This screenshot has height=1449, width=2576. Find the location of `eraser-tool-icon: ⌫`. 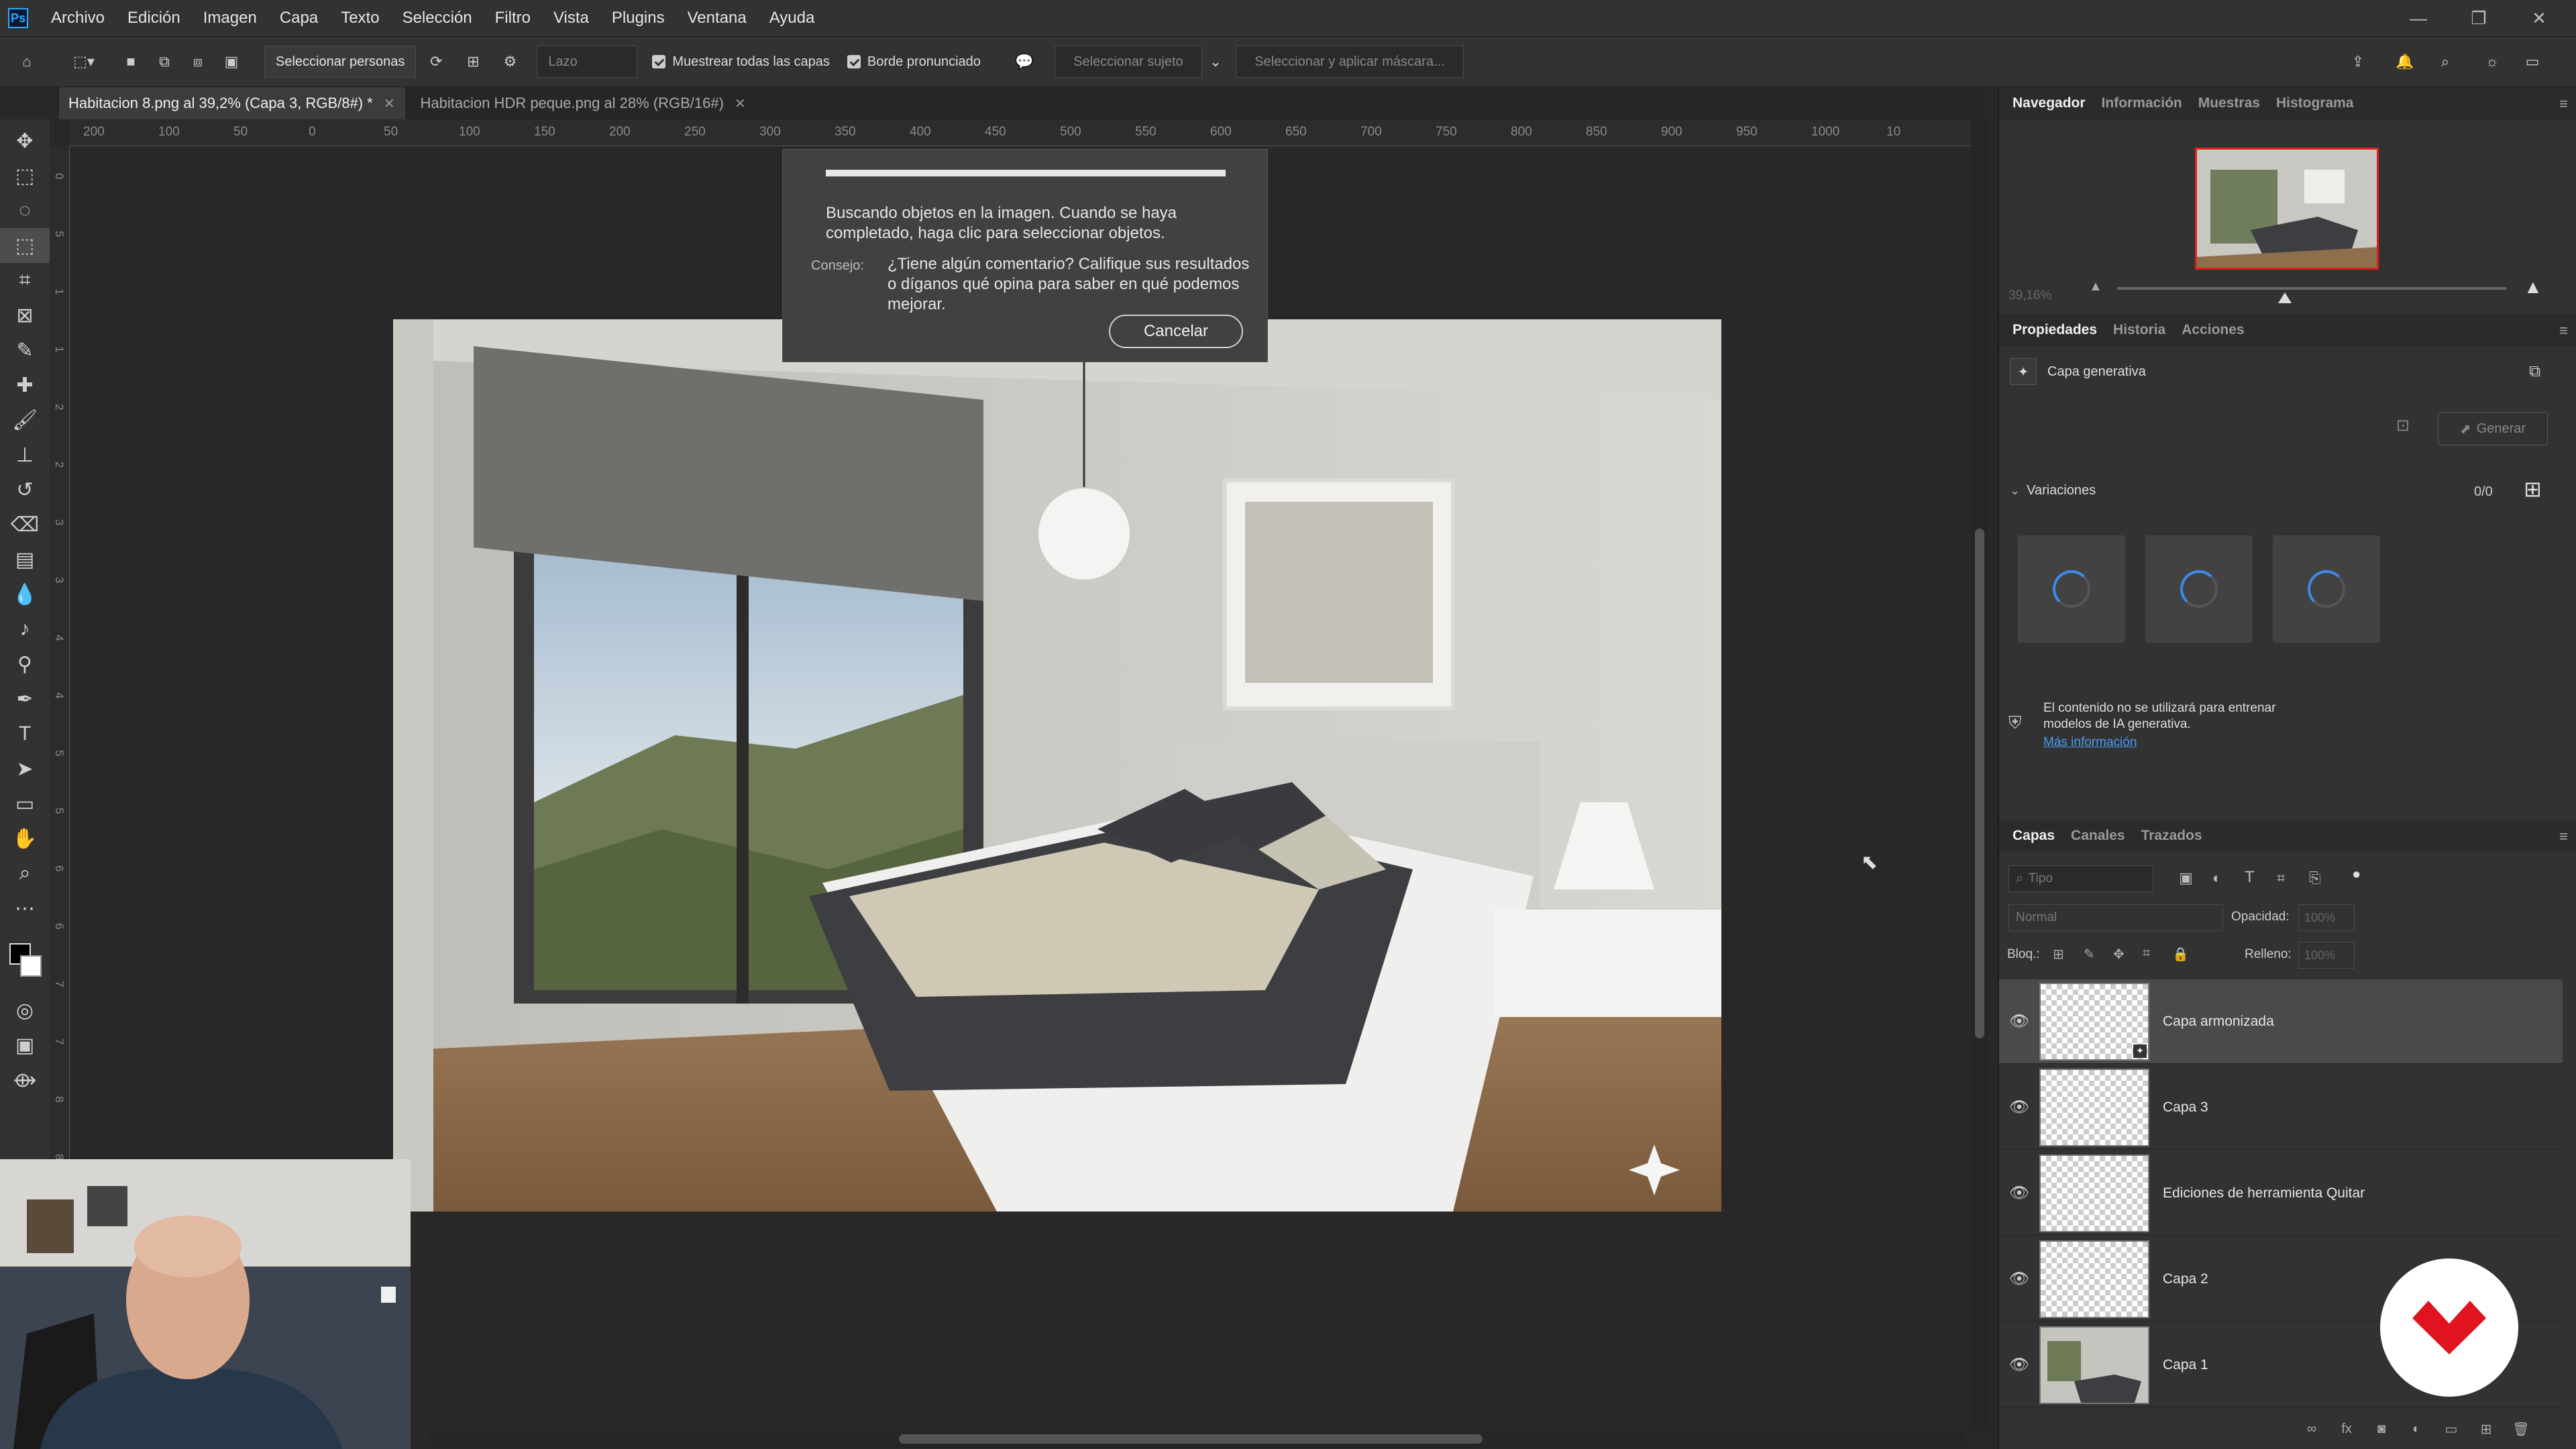

eraser-tool-icon: ⌫ is located at coordinates (25, 524).